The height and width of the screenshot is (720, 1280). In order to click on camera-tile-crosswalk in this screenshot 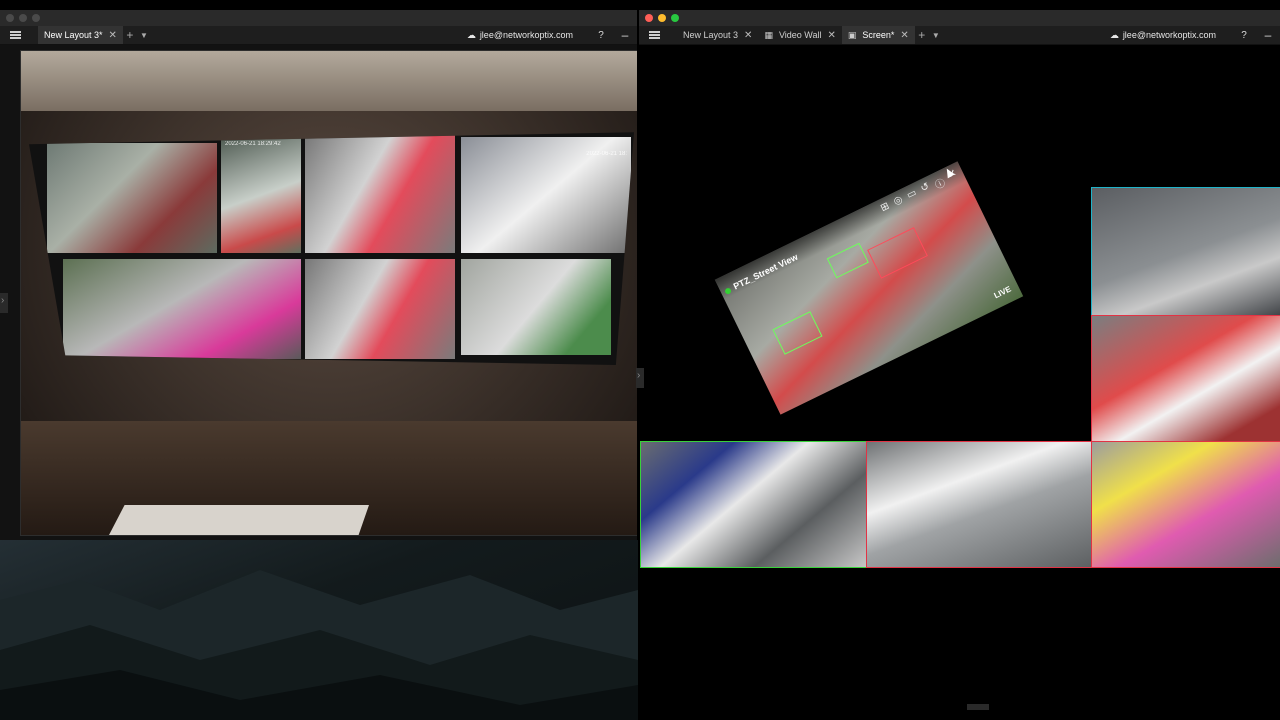, I will do `click(753, 504)`.